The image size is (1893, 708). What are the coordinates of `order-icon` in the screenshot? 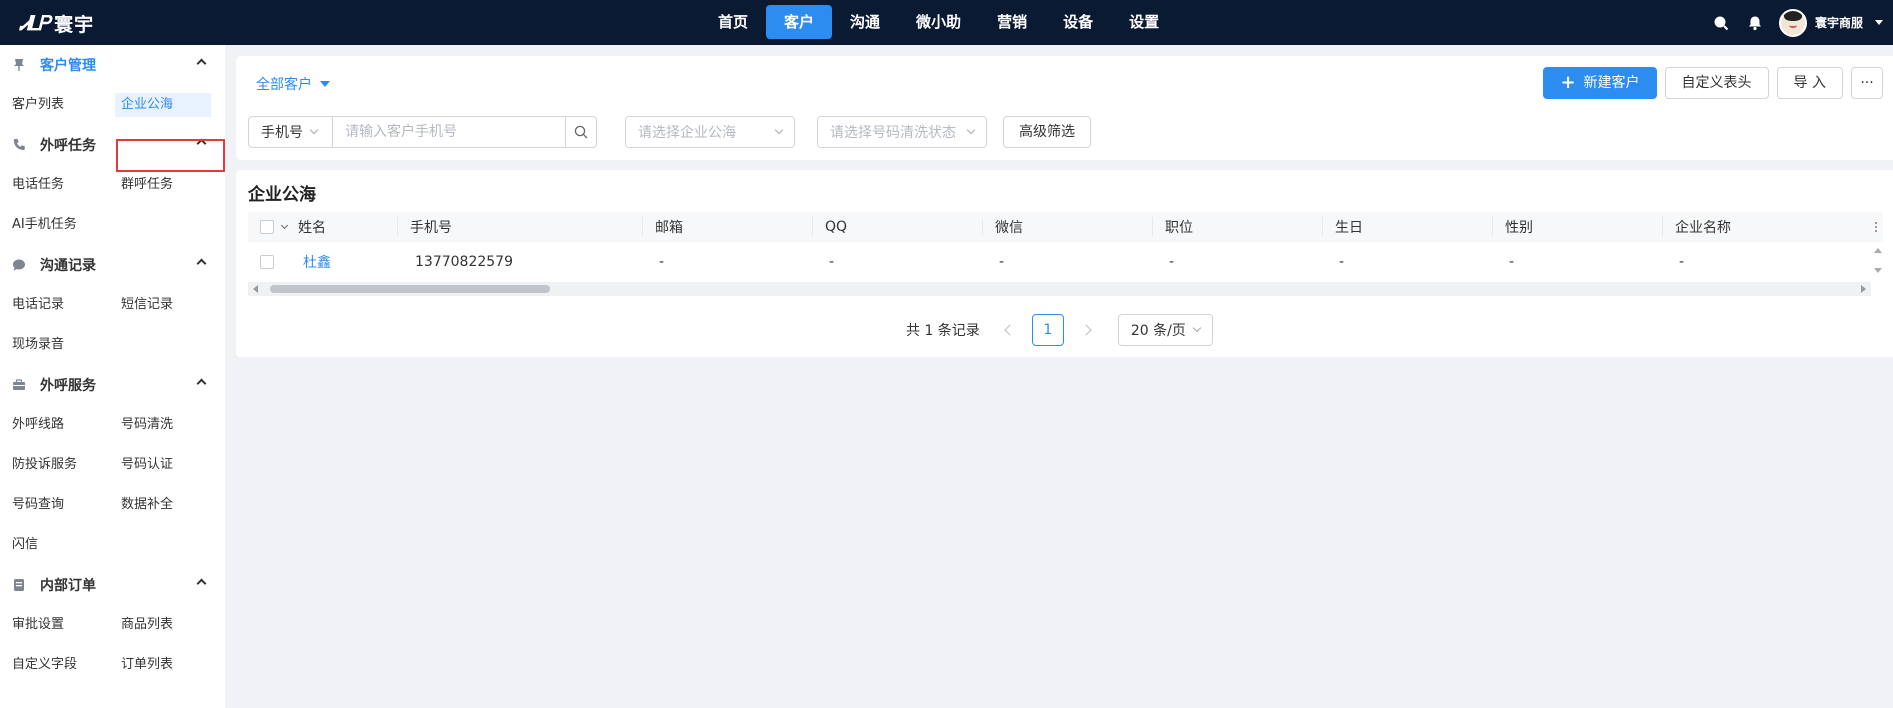 It's located at (19, 585).